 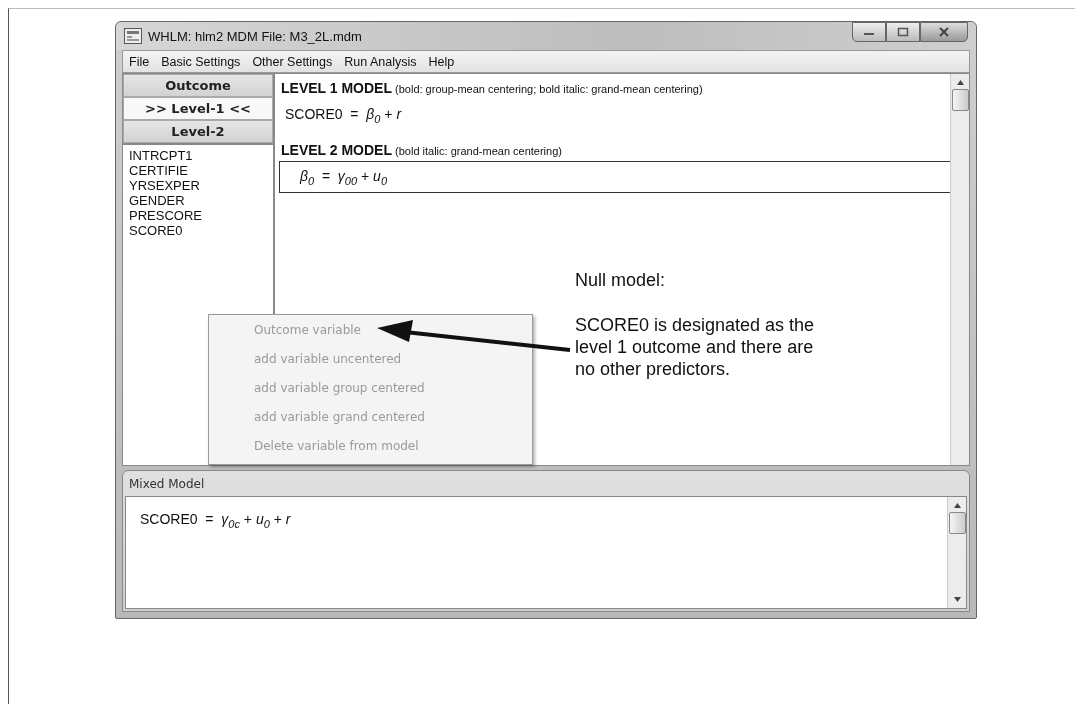 I want to click on variable-item: CERTIFIE, so click(x=198, y=170).